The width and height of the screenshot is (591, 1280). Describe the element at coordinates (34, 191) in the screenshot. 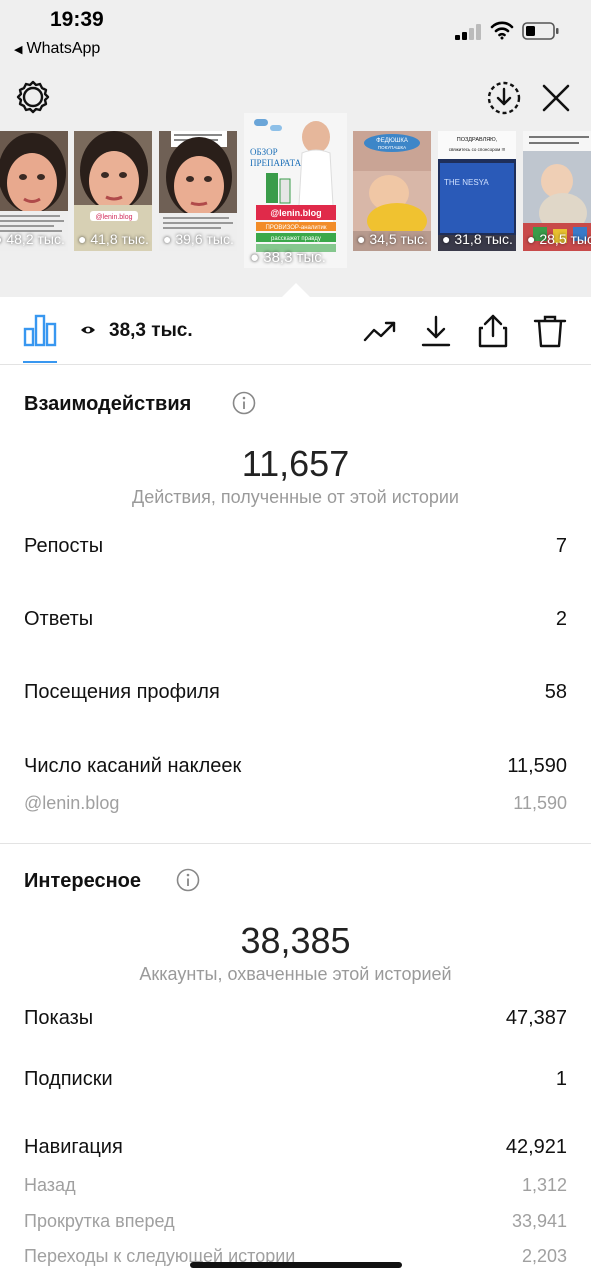

I see `story-thumbnail: ● 48,2 тыс.` at that location.